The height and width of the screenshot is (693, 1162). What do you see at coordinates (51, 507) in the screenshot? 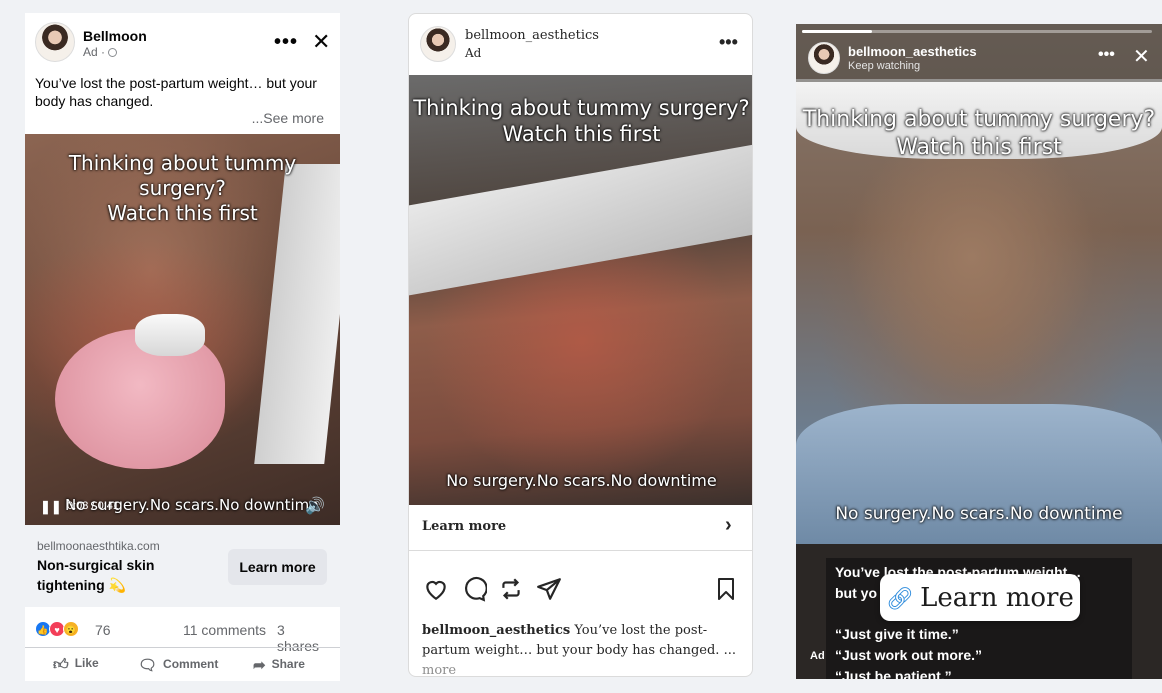
I see `pause-icon: ❚❚` at bounding box center [51, 507].